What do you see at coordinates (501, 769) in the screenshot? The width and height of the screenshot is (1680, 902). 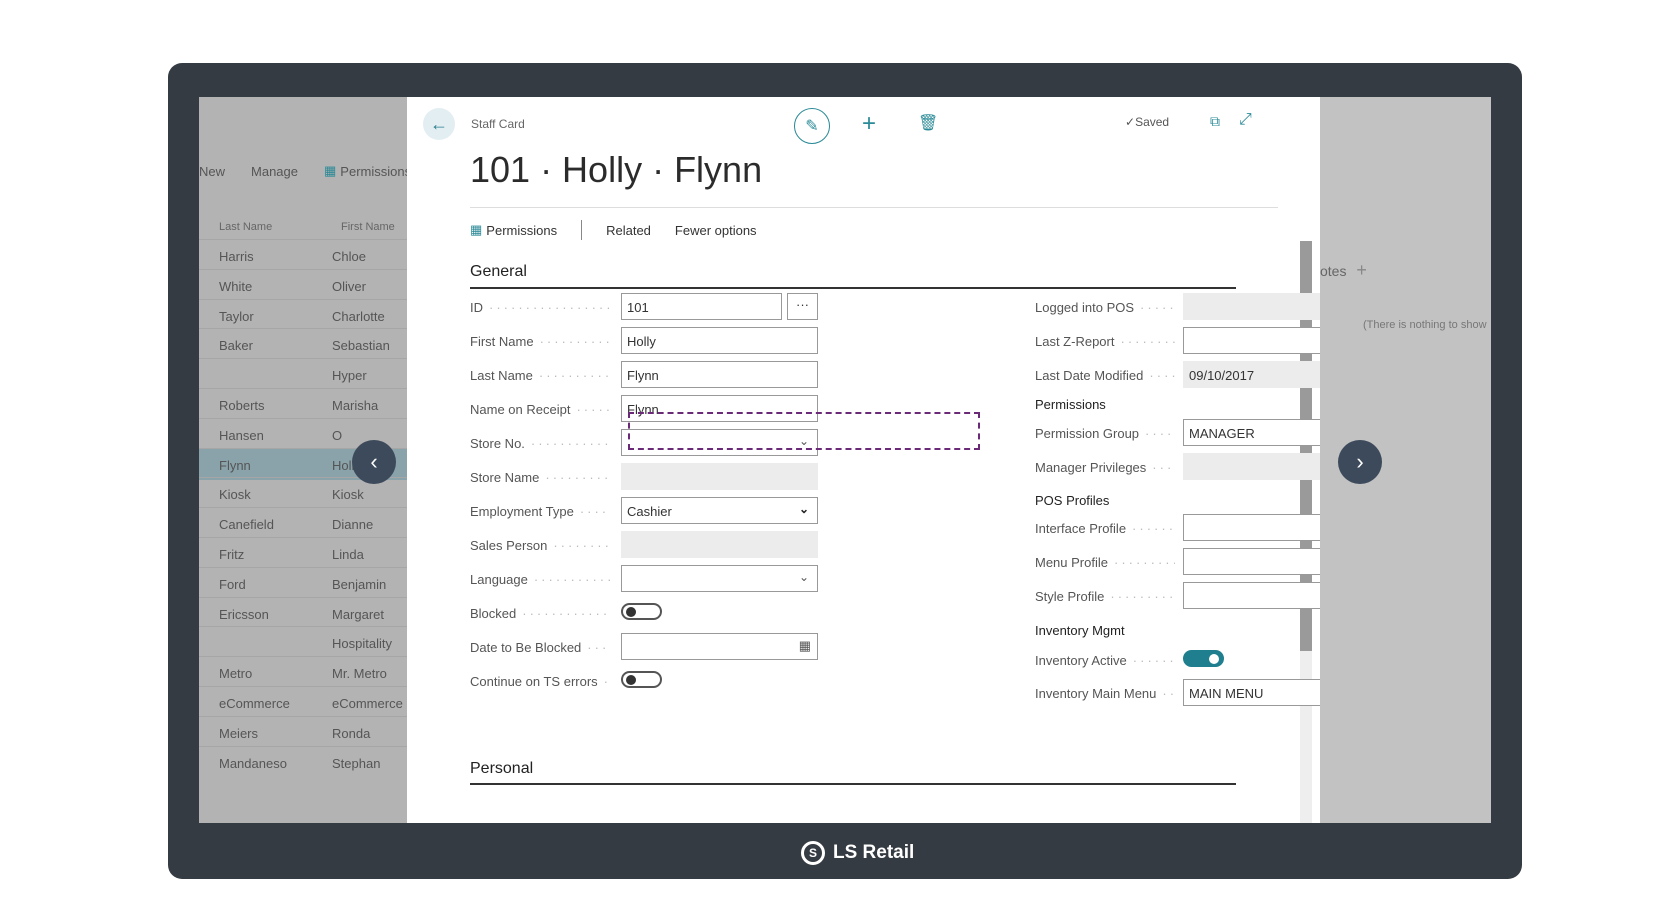 I see `section-personal-title: Personal` at bounding box center [501, 769].